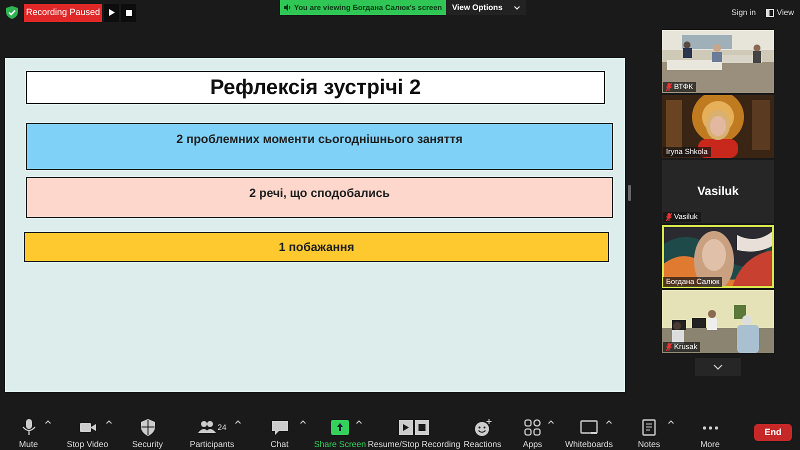  I want to click on chevron-down-icon, so click(718, 367).